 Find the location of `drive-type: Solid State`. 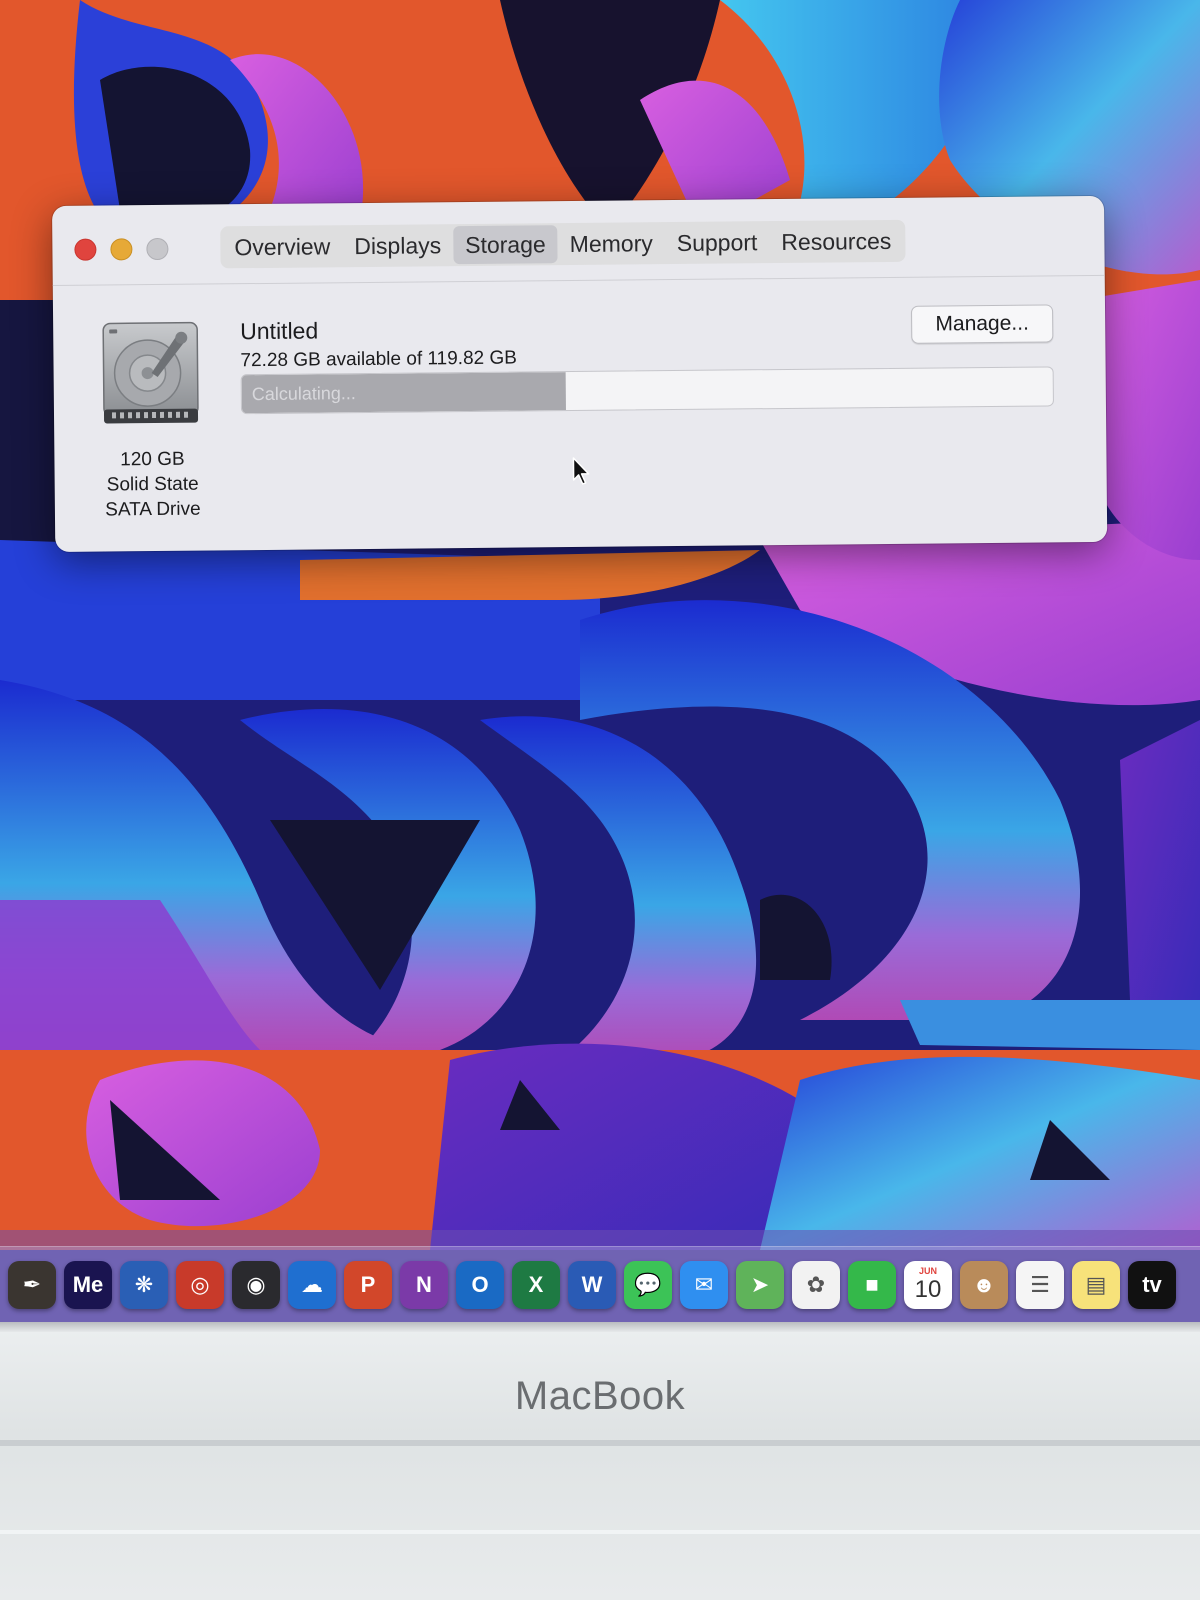

drive-type: Solid State is located at coordinates (152, 484).